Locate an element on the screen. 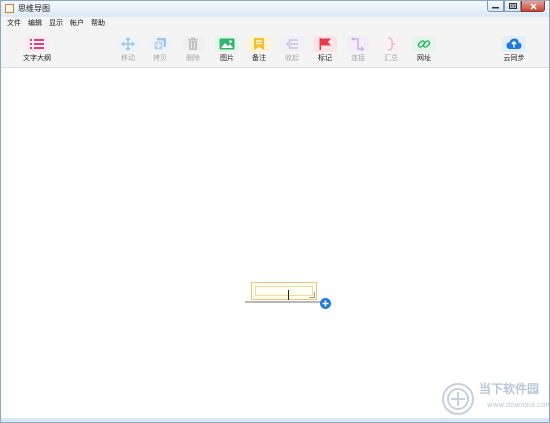 Image resolution: width=550 pixels, height=423 pixels. node-text-input is located at coordinates (284, 293).